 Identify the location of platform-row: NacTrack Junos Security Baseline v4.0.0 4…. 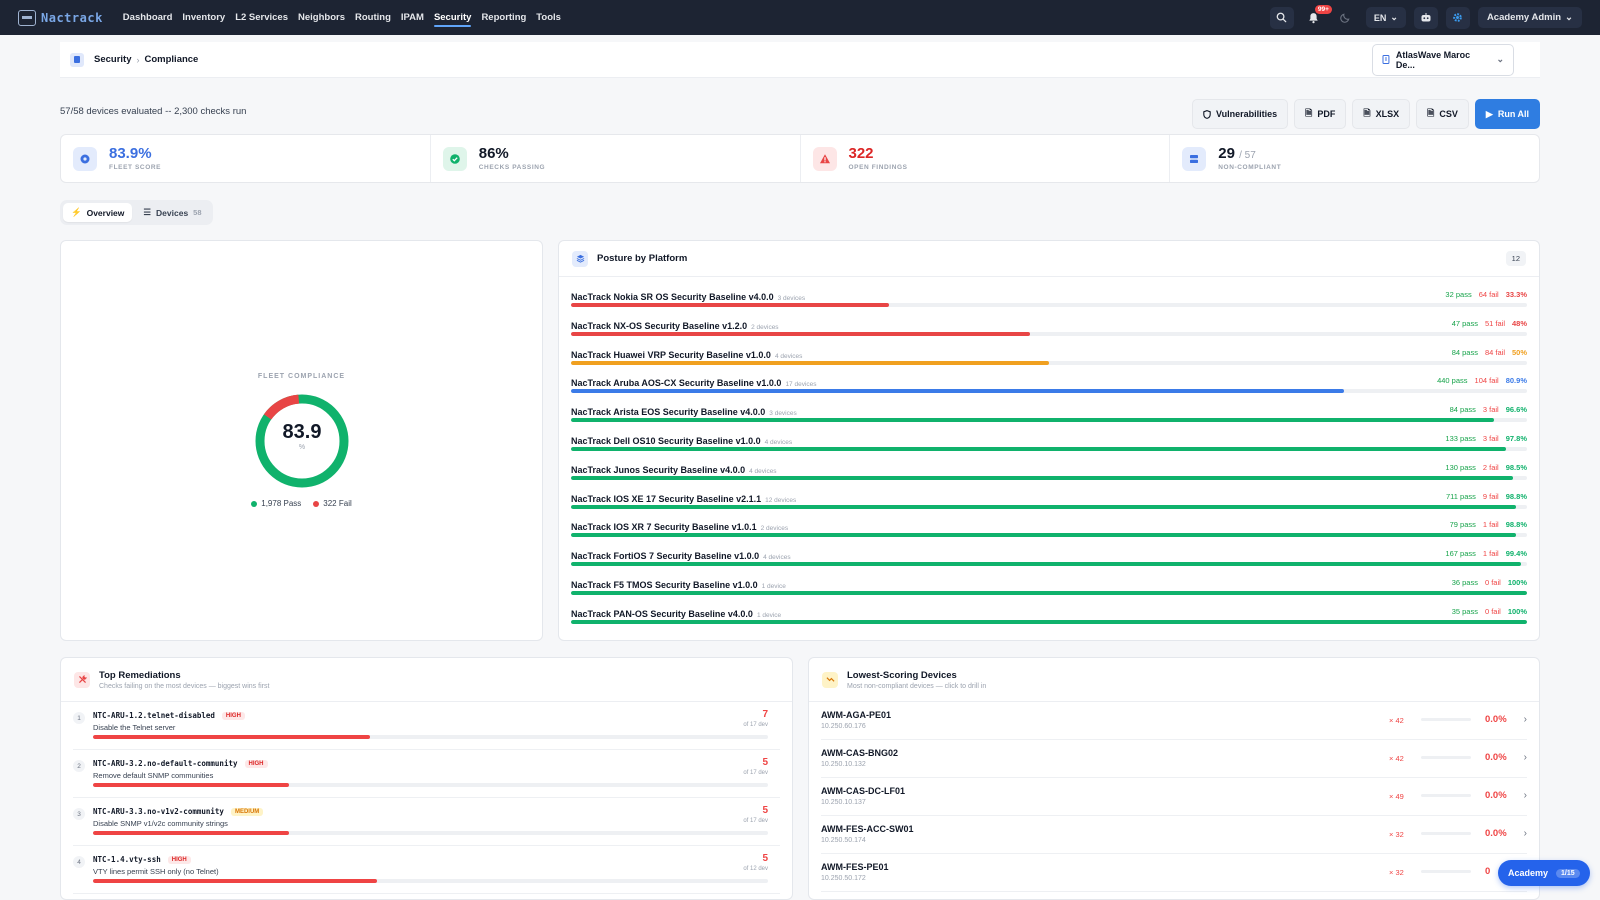
(1049, 470).